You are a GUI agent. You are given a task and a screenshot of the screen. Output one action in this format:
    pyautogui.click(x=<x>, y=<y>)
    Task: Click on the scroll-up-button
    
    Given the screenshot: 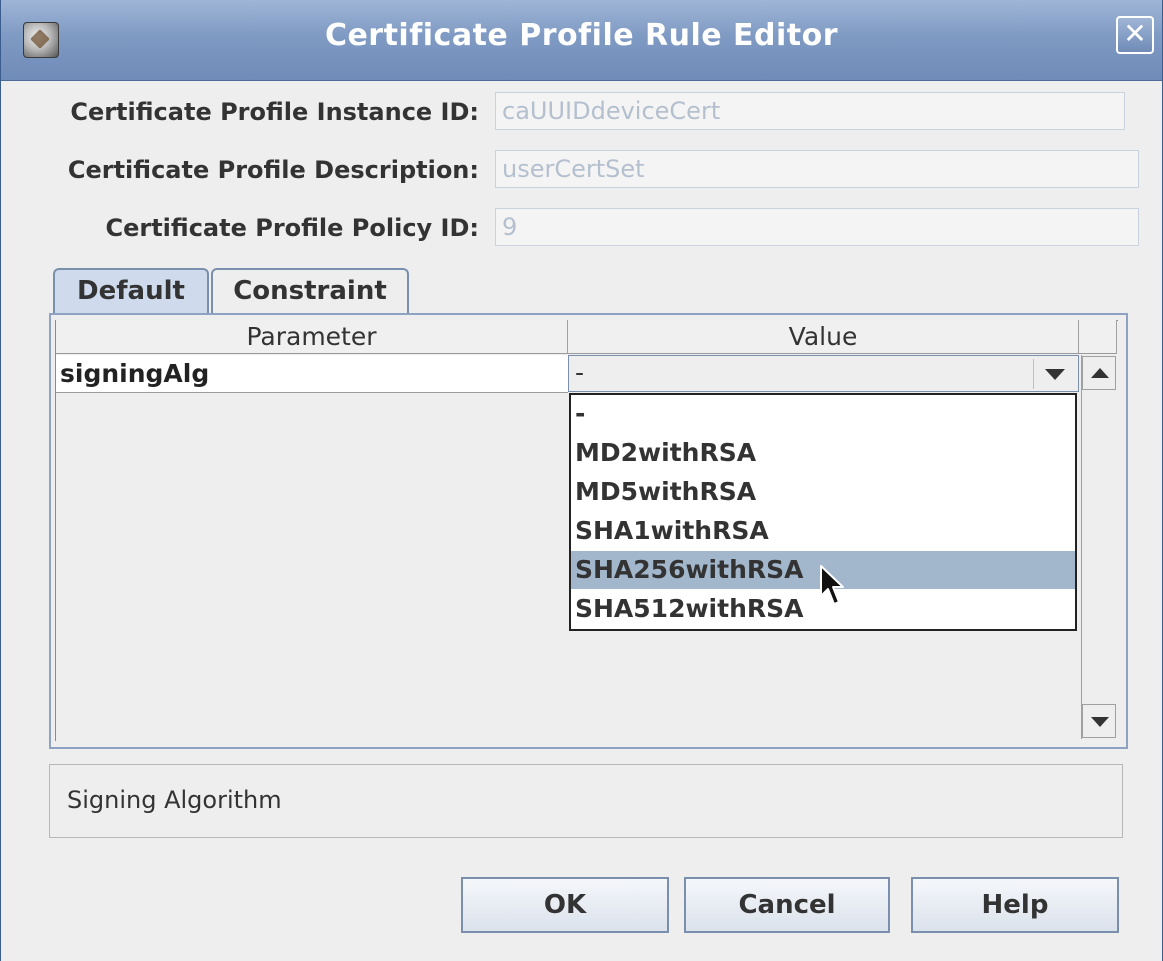 What is the action you would take?
    pyautogui.click(x=1099, y=373)
    